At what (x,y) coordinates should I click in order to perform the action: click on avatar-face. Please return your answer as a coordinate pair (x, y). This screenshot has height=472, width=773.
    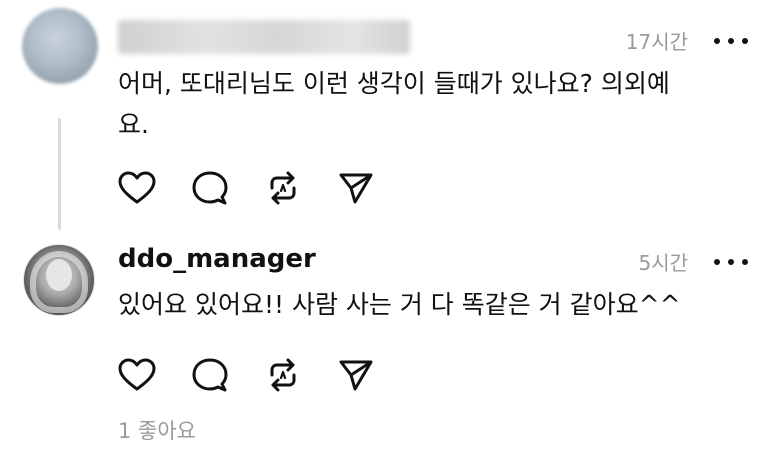
    Looking at the image, I should click on (59, 275).